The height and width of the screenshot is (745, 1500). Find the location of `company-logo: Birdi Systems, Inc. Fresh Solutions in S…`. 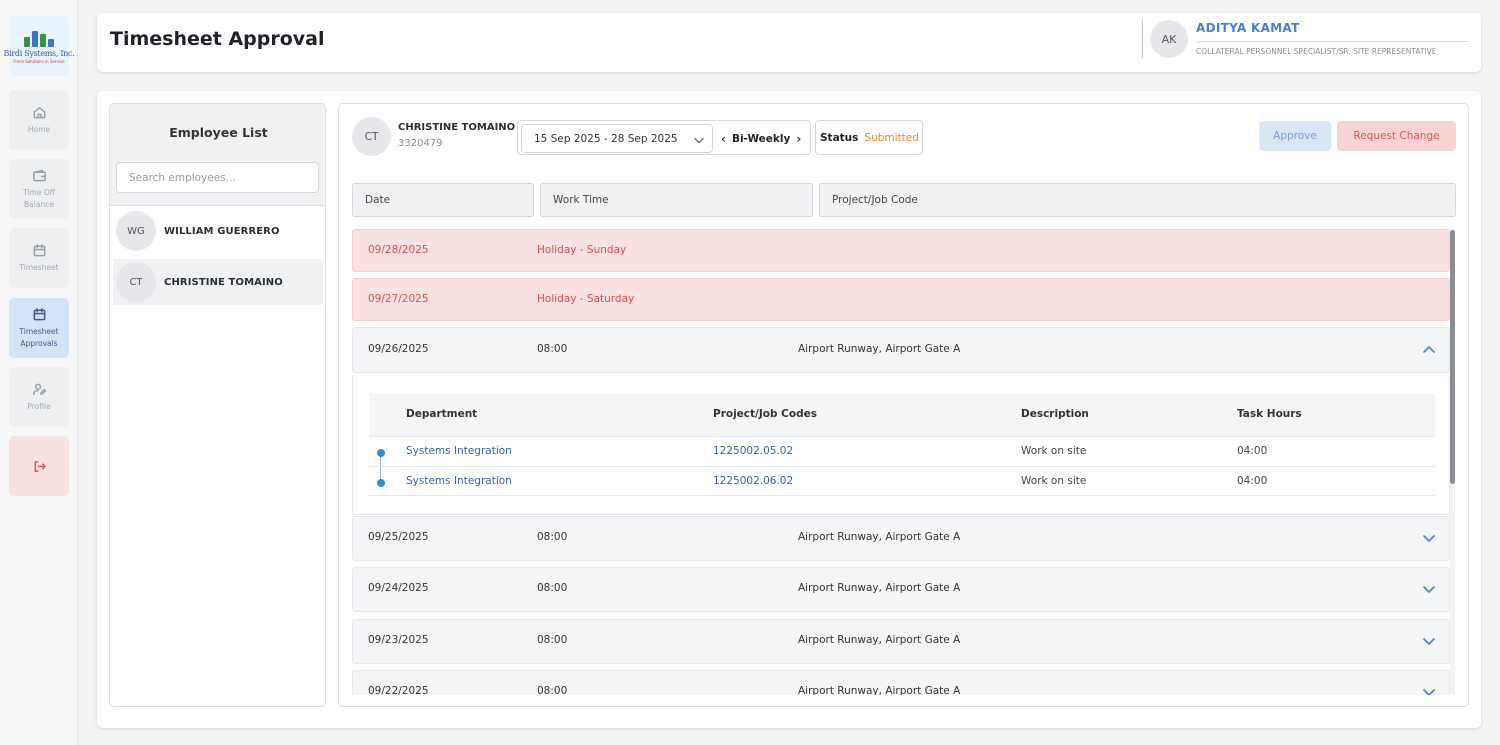

company-logo: Birdi Systems, Inc. Fresh Solutions in S… is located at coordinates (39, 46).